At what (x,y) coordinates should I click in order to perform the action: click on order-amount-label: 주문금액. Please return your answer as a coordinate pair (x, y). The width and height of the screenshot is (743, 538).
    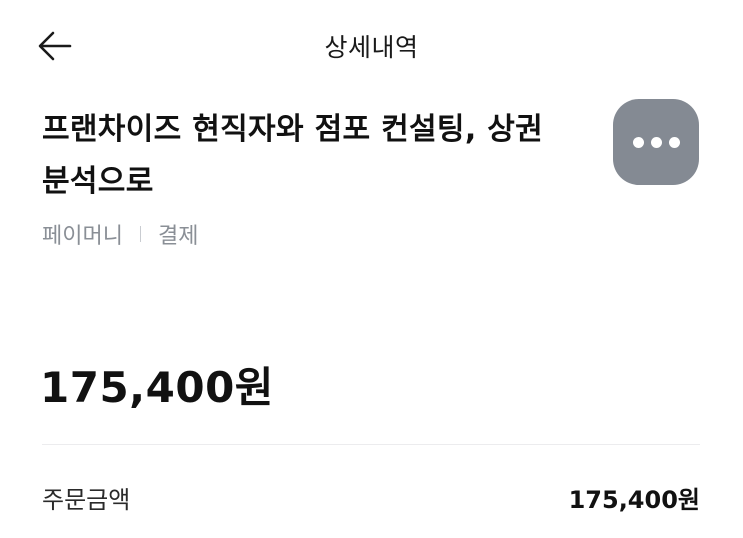
    Looking at the image, I should click on (86, 500).